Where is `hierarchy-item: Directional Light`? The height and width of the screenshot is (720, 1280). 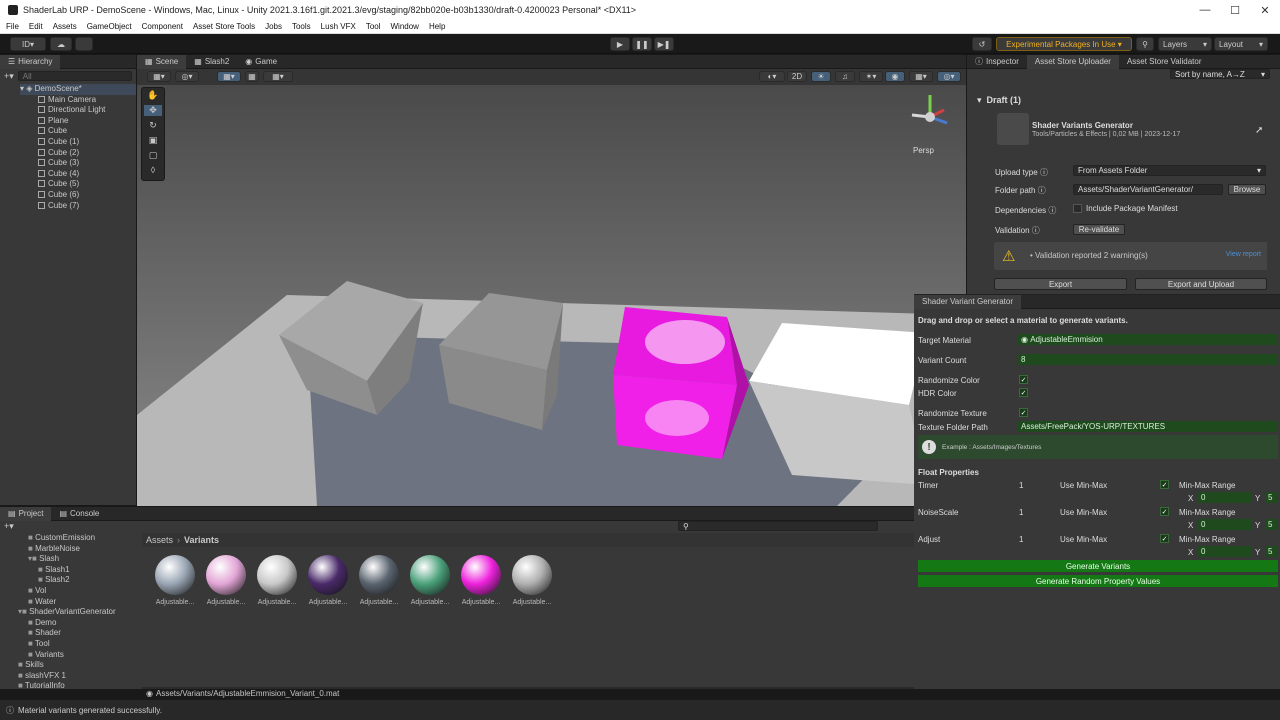 hierarchy-item: Directional Light is located at coordinates (83, 110).